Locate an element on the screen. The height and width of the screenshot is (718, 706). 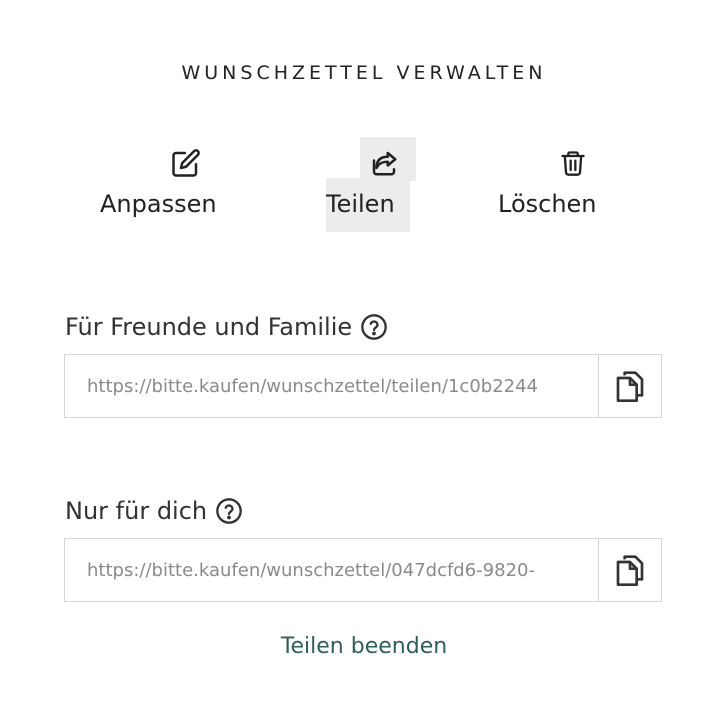
friends-family-text: Für Freunde und Familie is located at coordinates (209, 327).